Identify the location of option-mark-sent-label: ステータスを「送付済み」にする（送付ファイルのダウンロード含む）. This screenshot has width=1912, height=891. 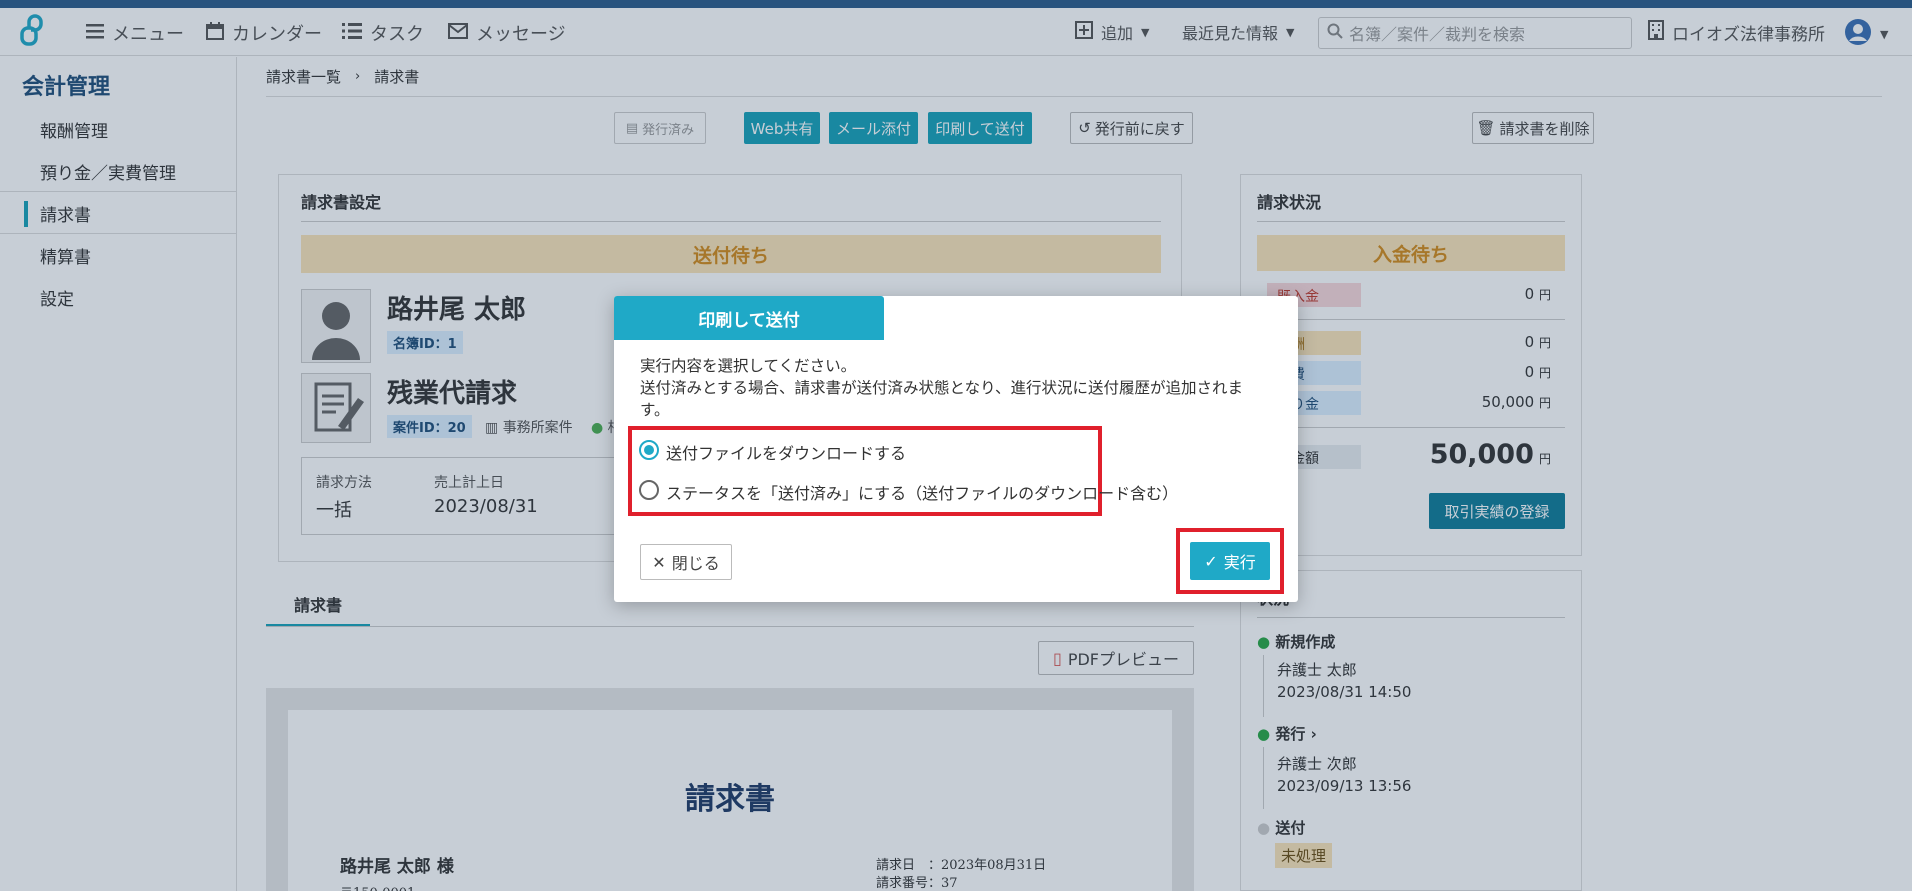
(922, 492).